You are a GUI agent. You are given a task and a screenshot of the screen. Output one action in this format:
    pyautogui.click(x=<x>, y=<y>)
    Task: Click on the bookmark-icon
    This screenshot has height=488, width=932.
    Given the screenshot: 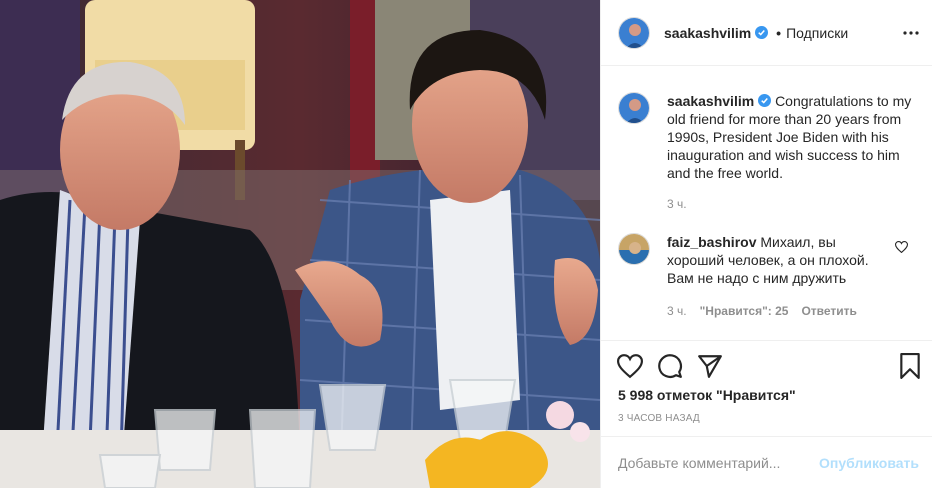 What is the action you would take?
    pyautogui.click(x=910, y=366)
    